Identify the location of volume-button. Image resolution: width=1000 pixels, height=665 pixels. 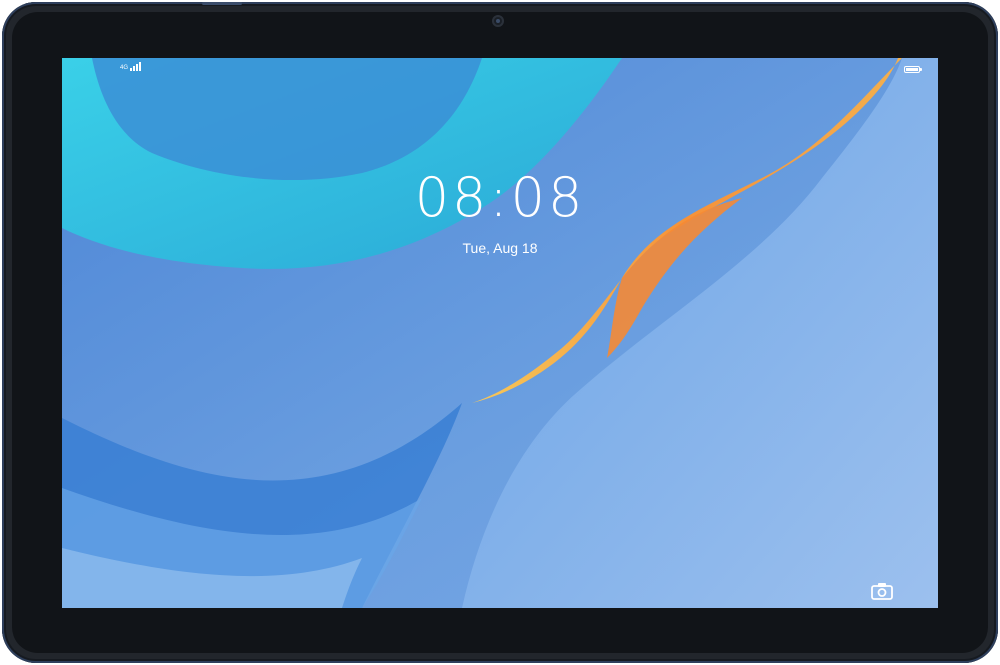
(222, 3).